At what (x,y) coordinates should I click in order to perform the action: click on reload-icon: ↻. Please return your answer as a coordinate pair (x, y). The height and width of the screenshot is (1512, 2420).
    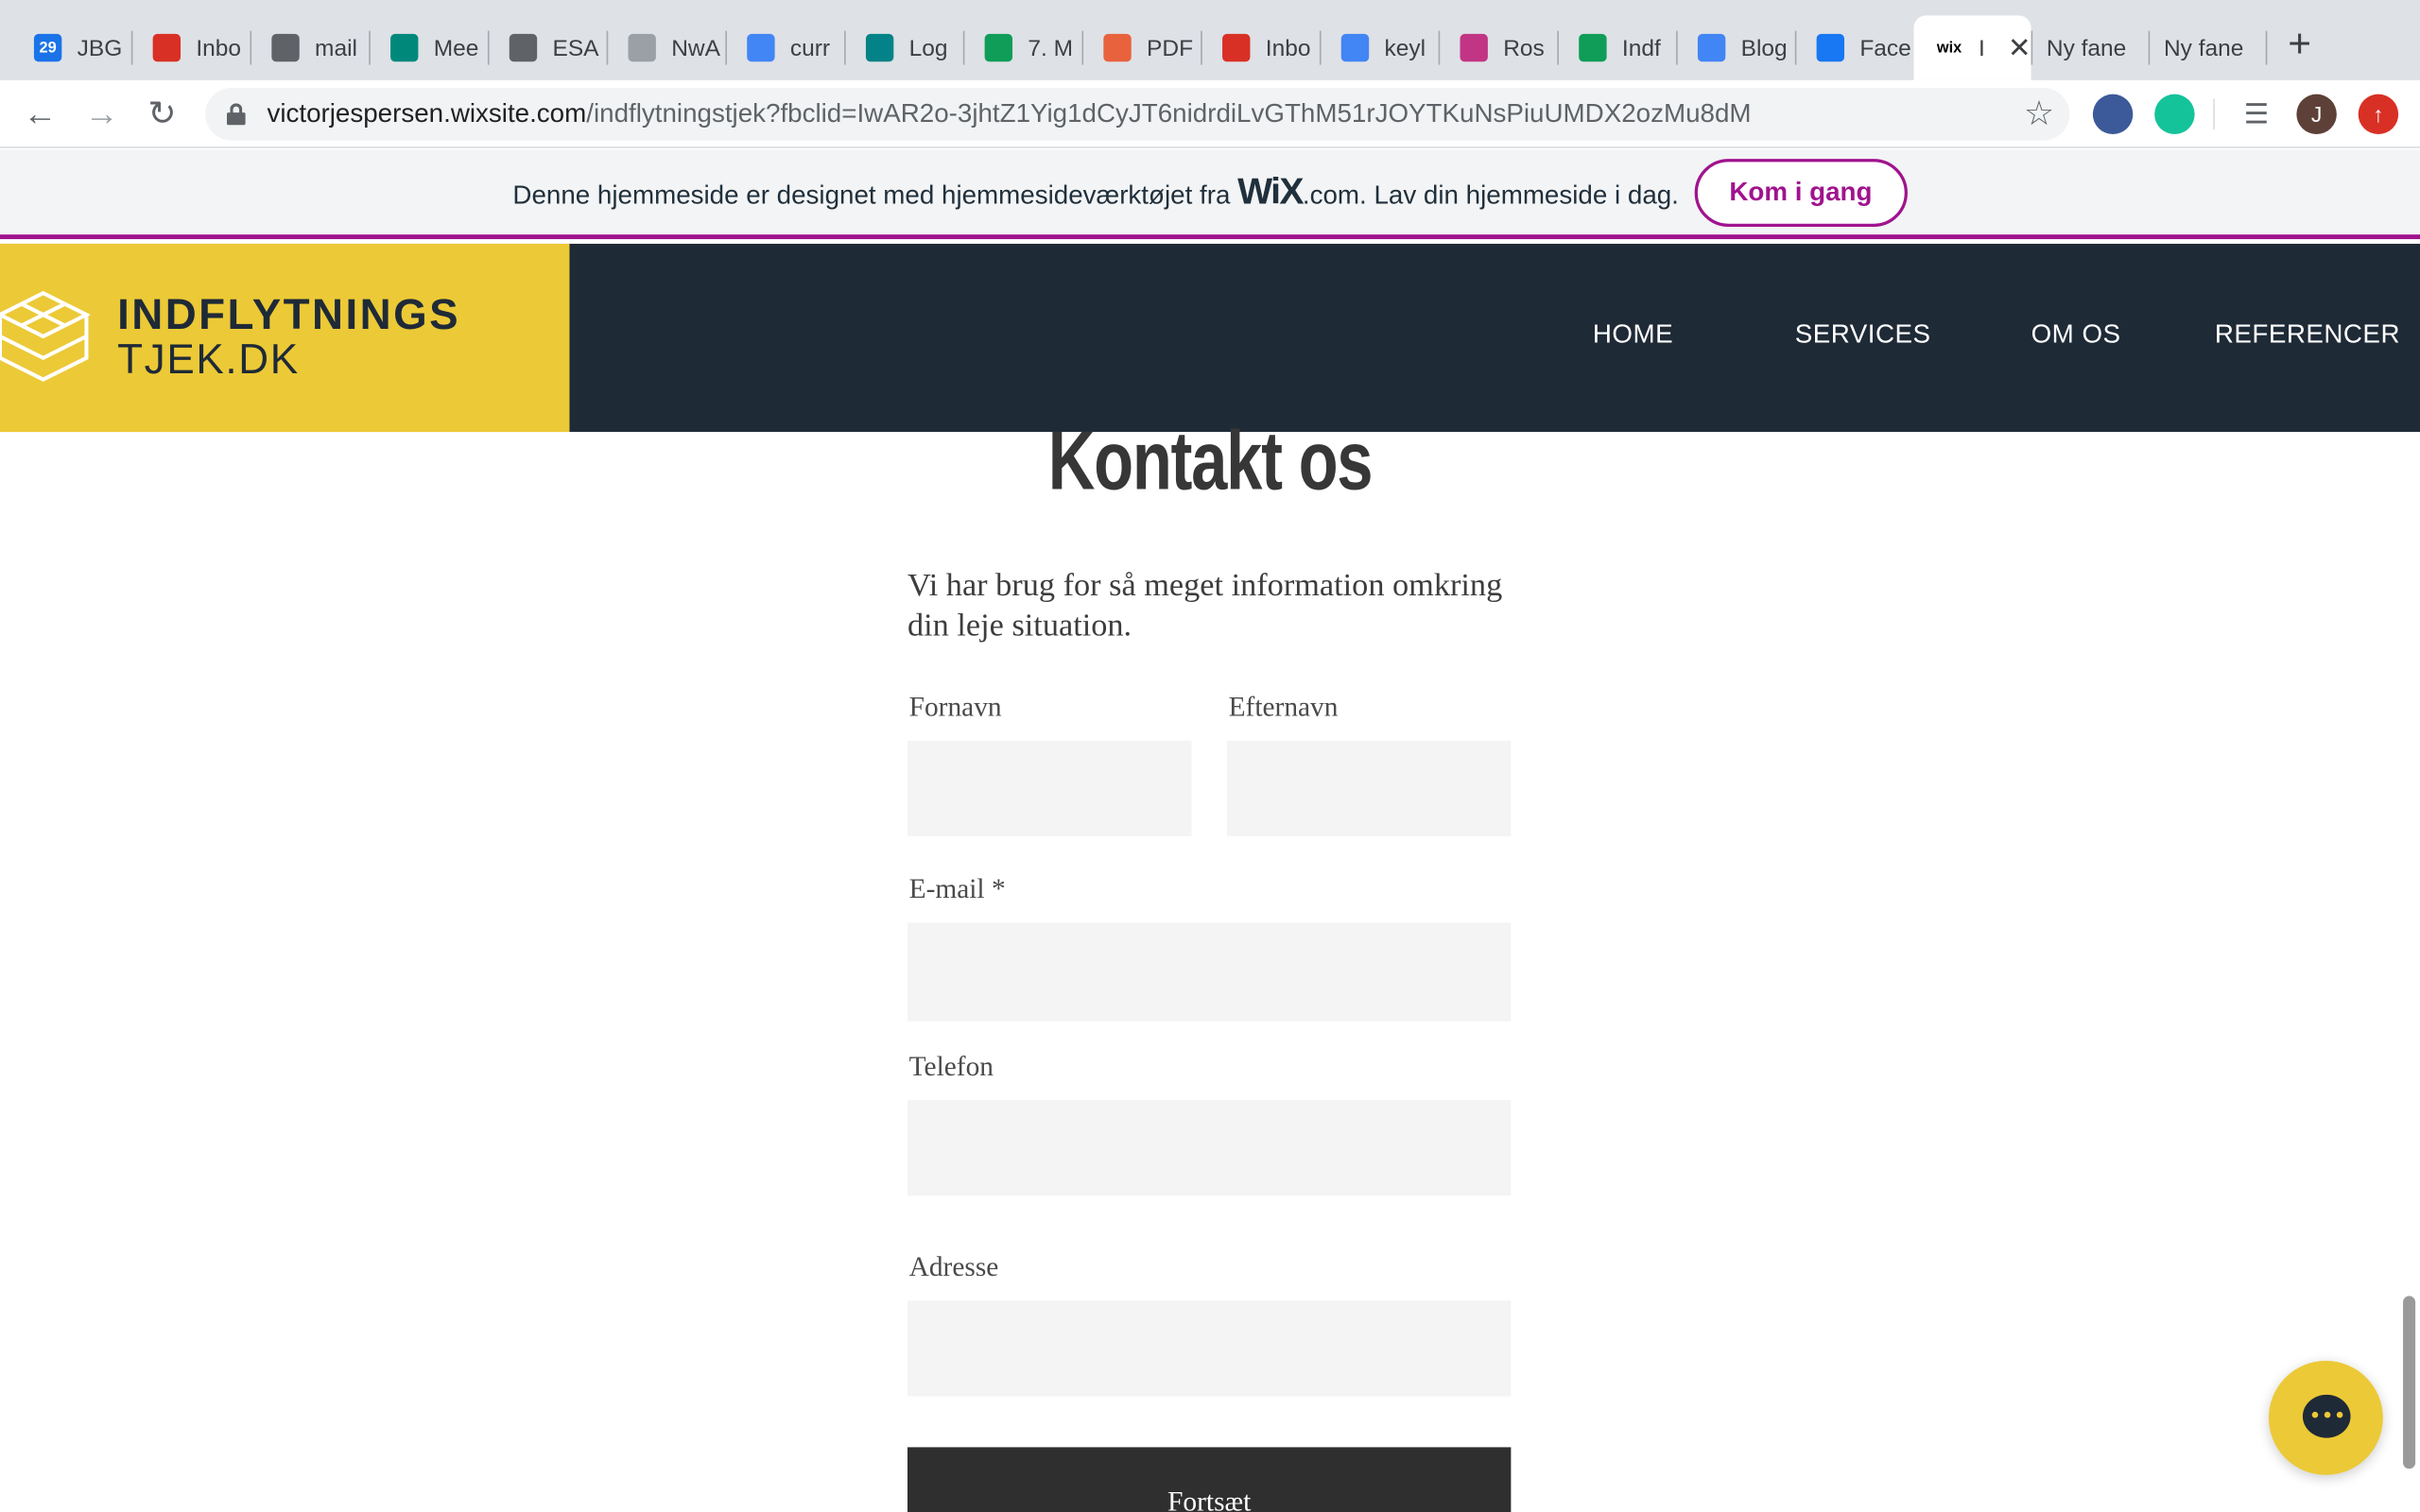
    Looking at the image, I should click on (162, 114).